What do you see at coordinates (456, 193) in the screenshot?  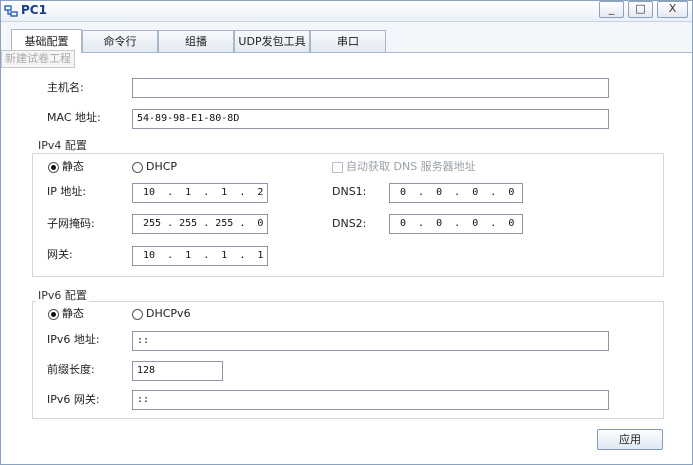 I see `dns1-input: 0 . 0 . 0 . 0` at bounding box center [456, 193].